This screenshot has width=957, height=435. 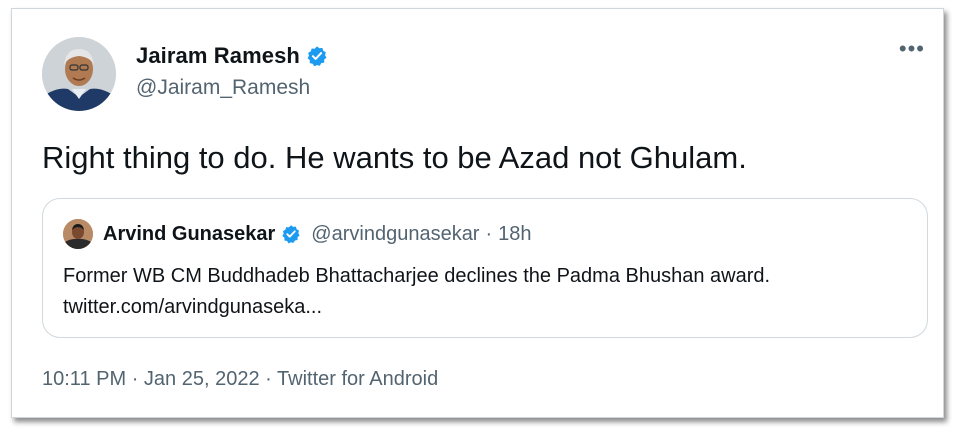 I want to click on tweet-timestamp: 10:11 PM, so click(x=84, y=379).